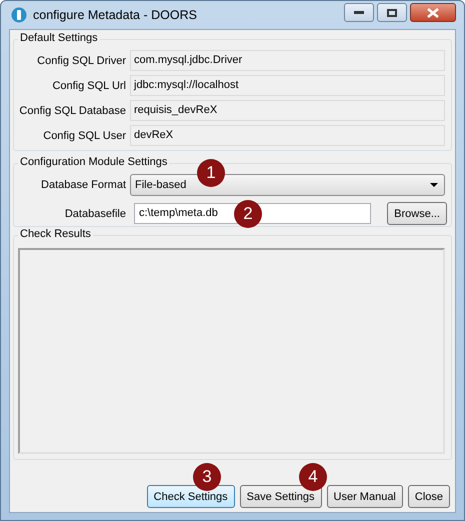 This screenshot has height=521, width=465. Describe the element at coordinates (55, 234) in the screenshot. I see `group-title: Check Results` at that location.